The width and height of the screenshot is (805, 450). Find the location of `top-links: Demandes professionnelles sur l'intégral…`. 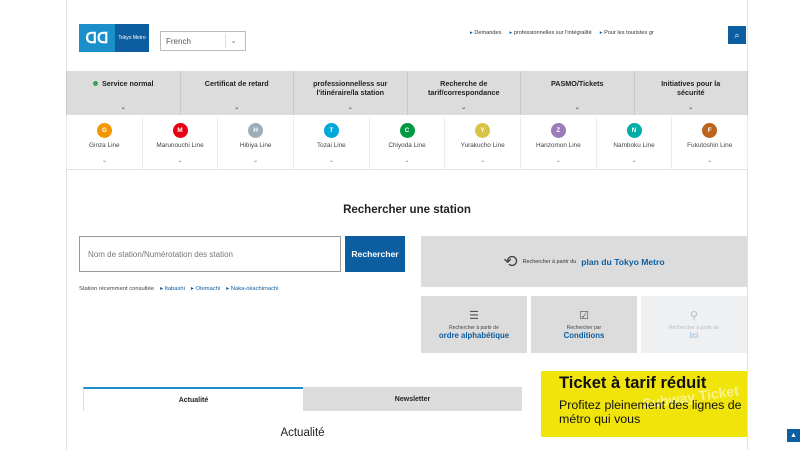

top-links: Demandes professionnelles sur l'intégral… is located at coordinates (562, 33).